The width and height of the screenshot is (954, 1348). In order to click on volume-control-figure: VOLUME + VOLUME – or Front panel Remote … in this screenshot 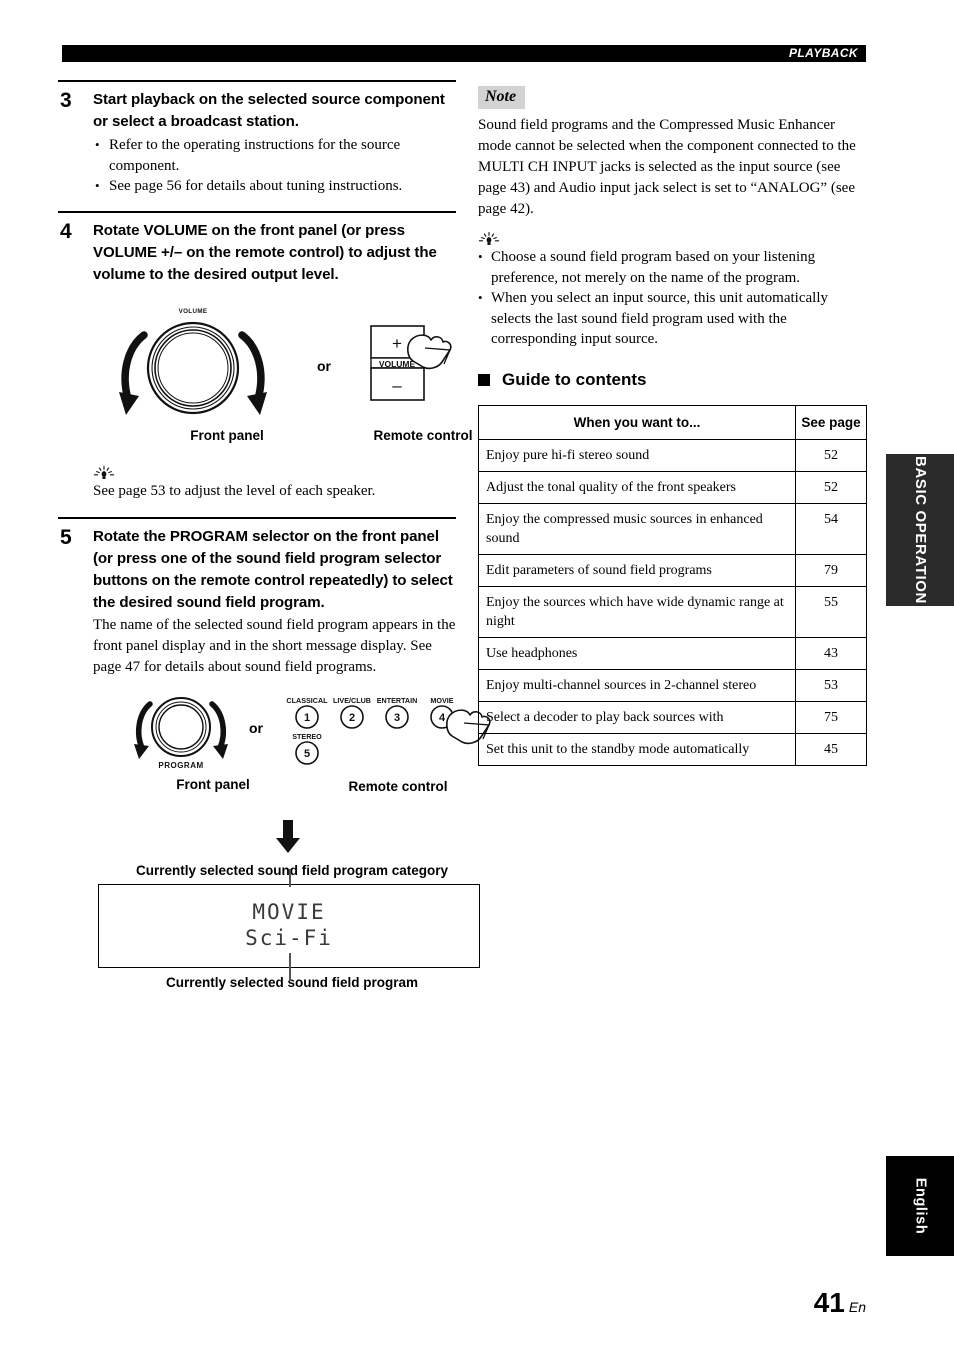, I will do `click(283, 371)`.